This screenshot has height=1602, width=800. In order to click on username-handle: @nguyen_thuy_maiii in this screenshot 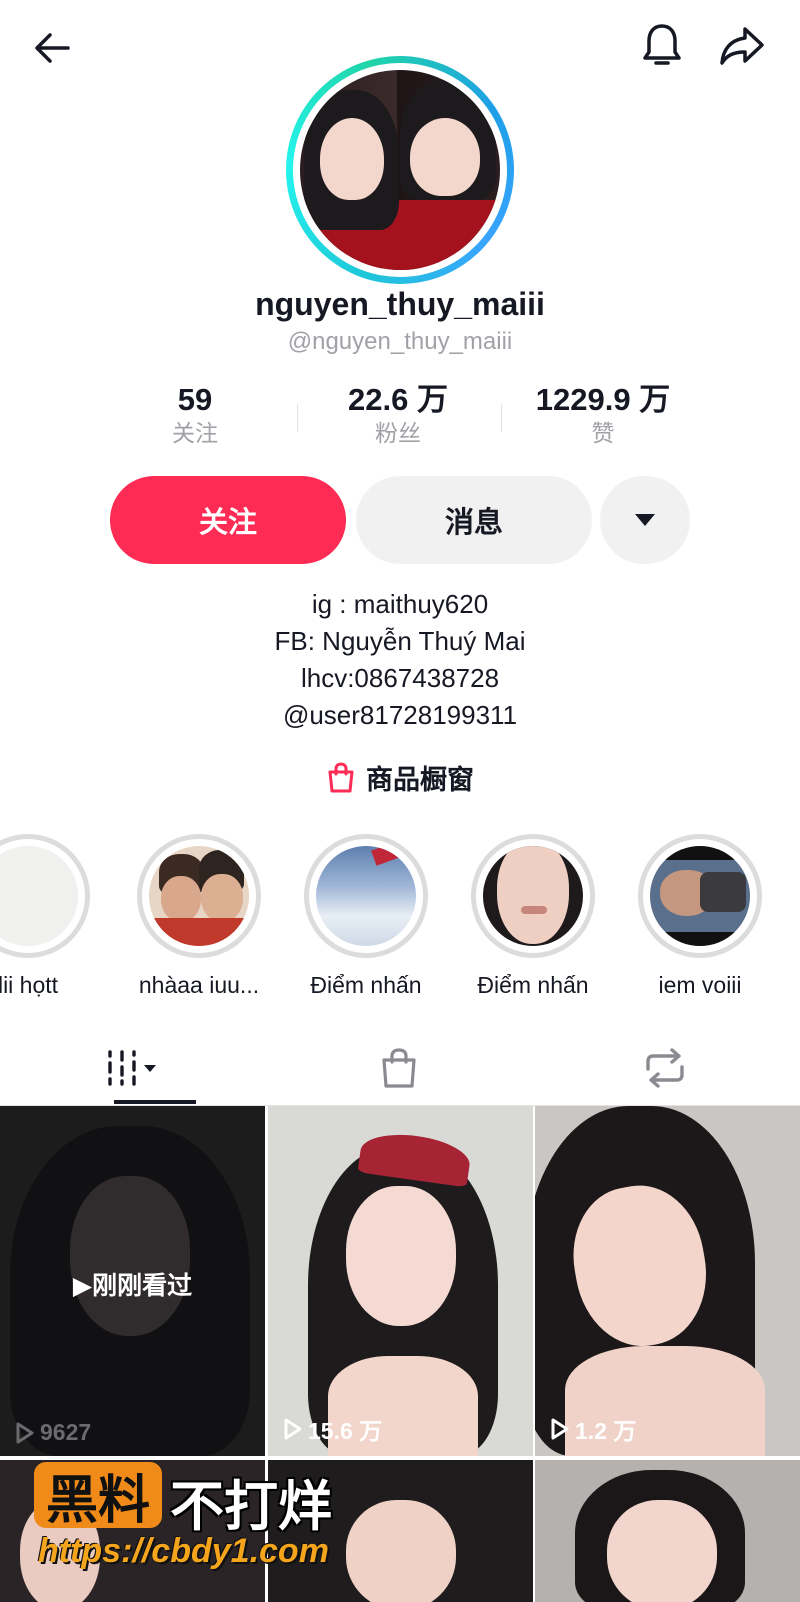, I will do `click(400, 341)`.